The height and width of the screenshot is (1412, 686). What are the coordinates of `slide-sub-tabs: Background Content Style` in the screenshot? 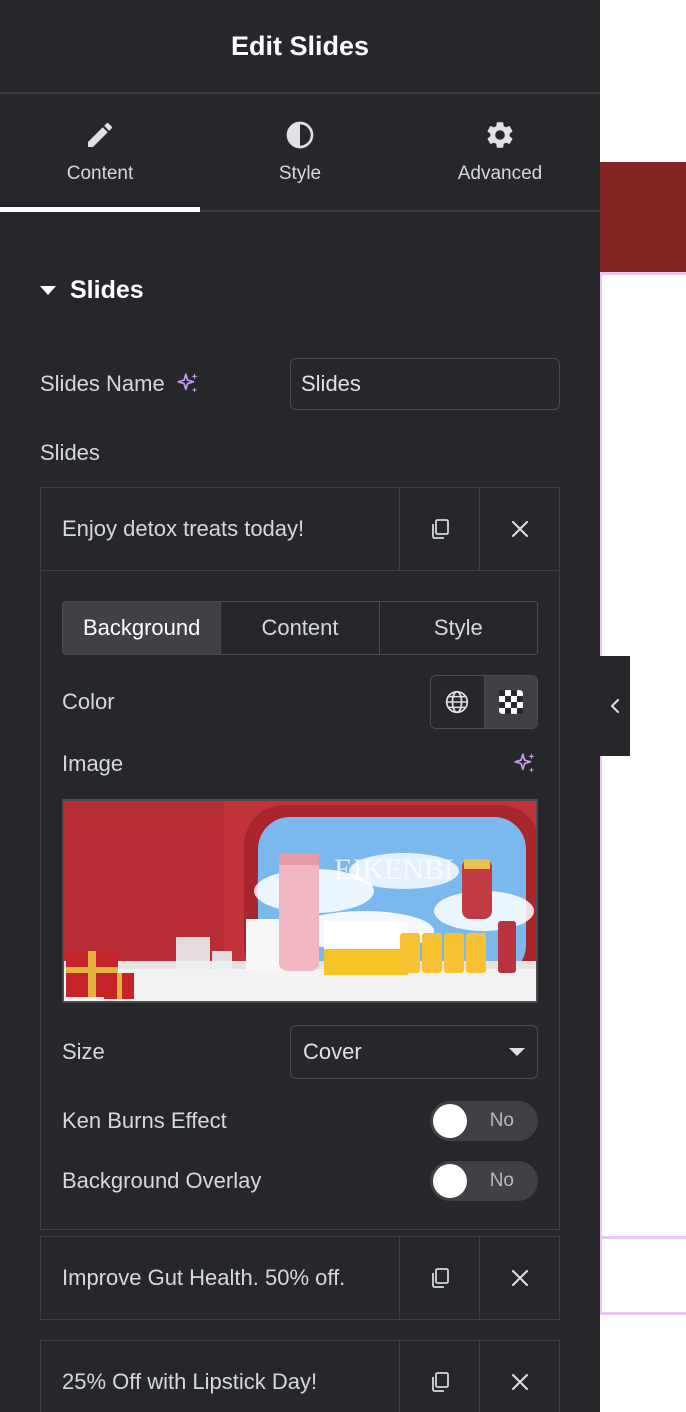 It's located at (300, 628).